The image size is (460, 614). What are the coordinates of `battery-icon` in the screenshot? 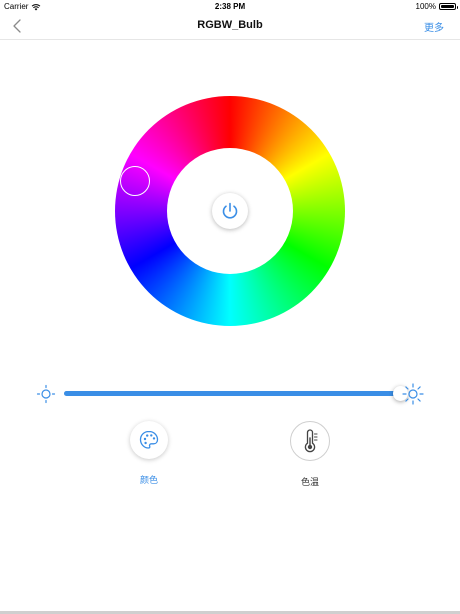 It's located at (448, 6).